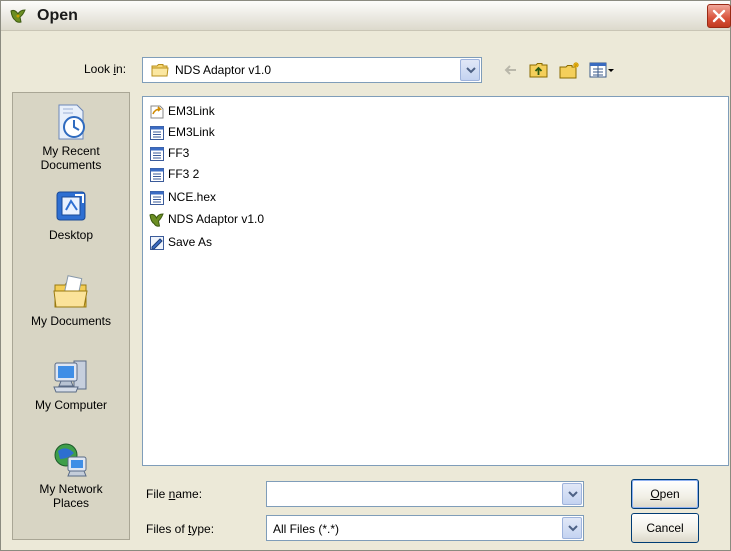 Image resolution: width=731 pixels, height=551 pixels. What do you see at coordinates (510, 70) in the screenshot?
I see `back-arrow-icon` at bounding box center [510, 70].